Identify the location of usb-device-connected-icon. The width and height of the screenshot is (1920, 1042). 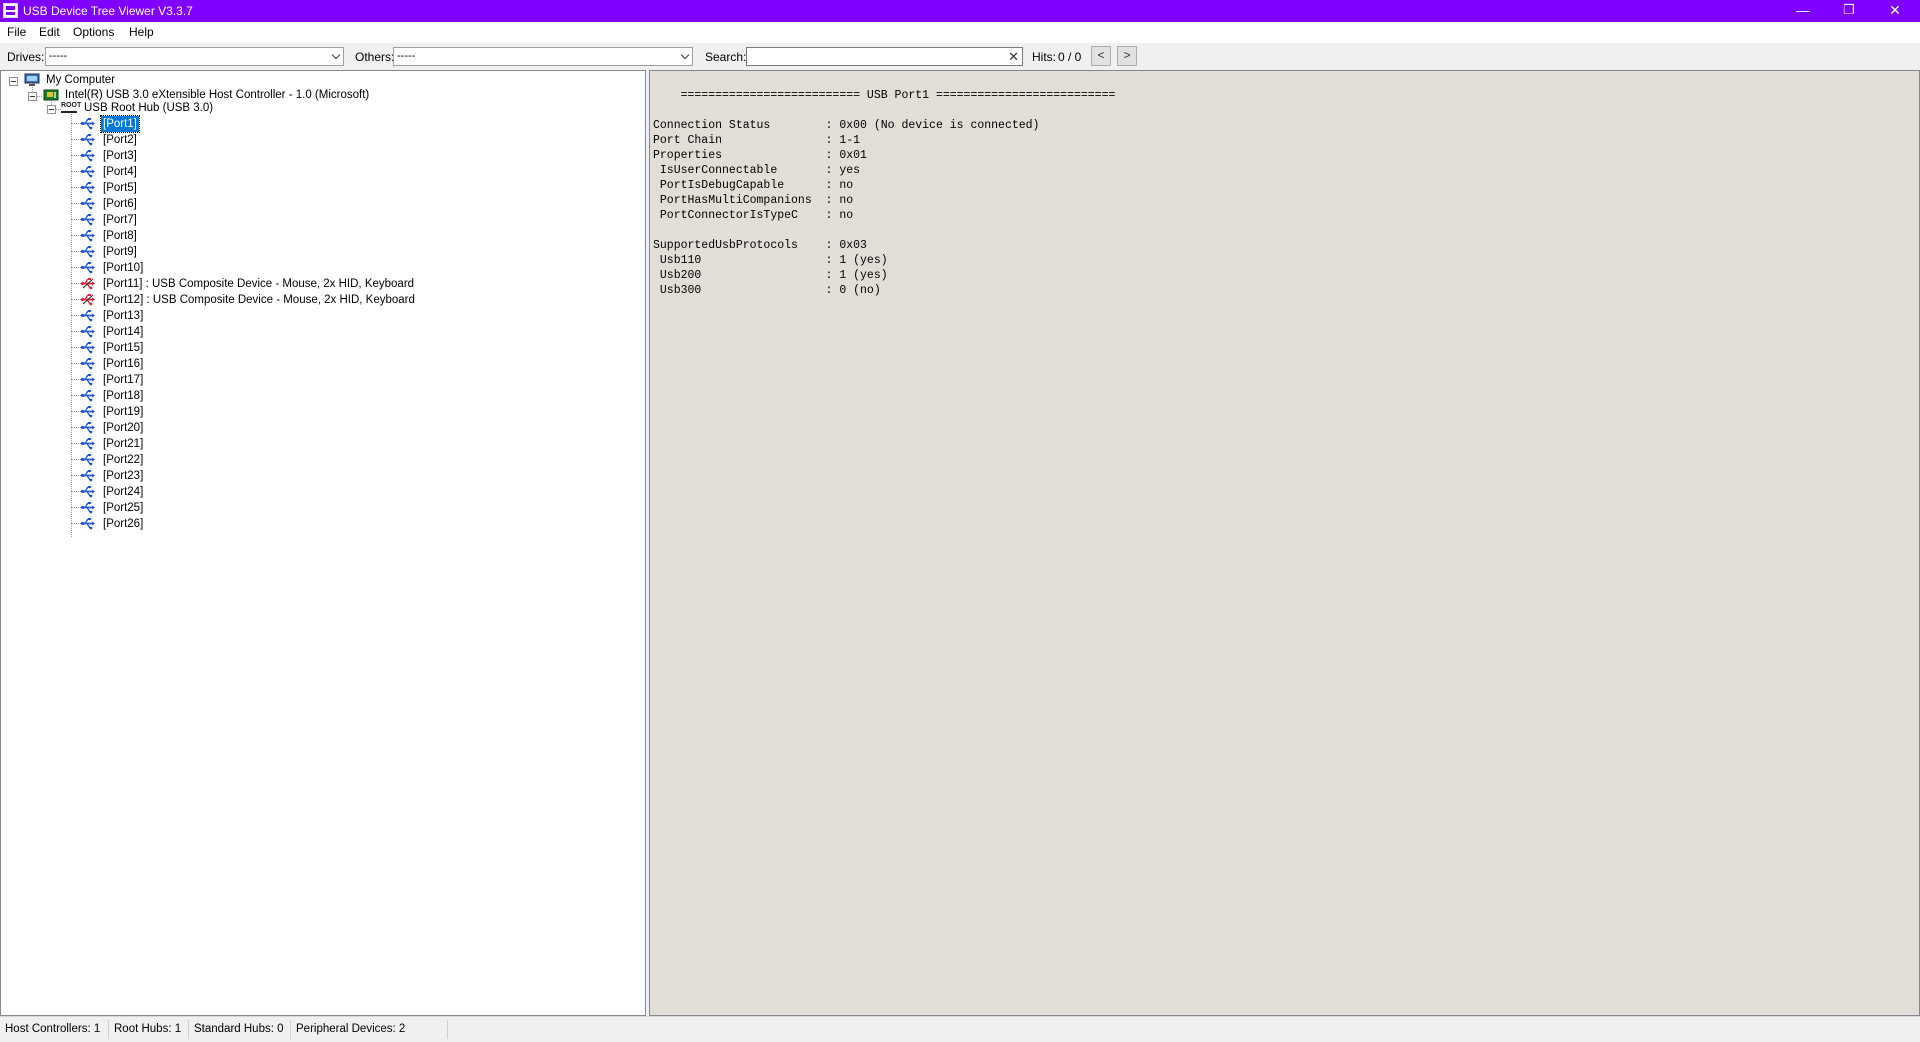
(88, 300).